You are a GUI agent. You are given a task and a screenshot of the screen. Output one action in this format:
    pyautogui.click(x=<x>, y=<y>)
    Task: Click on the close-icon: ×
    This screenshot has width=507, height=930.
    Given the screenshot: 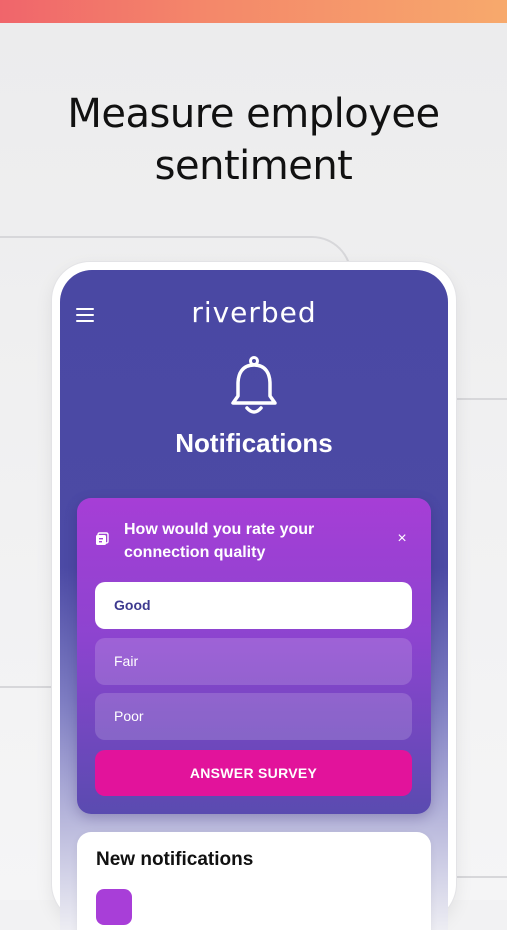 What is the action you would take?
    pyautogui.click(x=402, y=539)
    